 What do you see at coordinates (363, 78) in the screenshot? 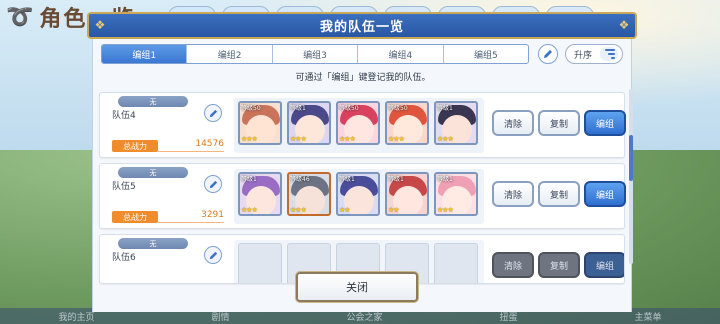
I see `hint-text: 可通过「编组」键登记我的队伍。` at bounding box center [363, 78].